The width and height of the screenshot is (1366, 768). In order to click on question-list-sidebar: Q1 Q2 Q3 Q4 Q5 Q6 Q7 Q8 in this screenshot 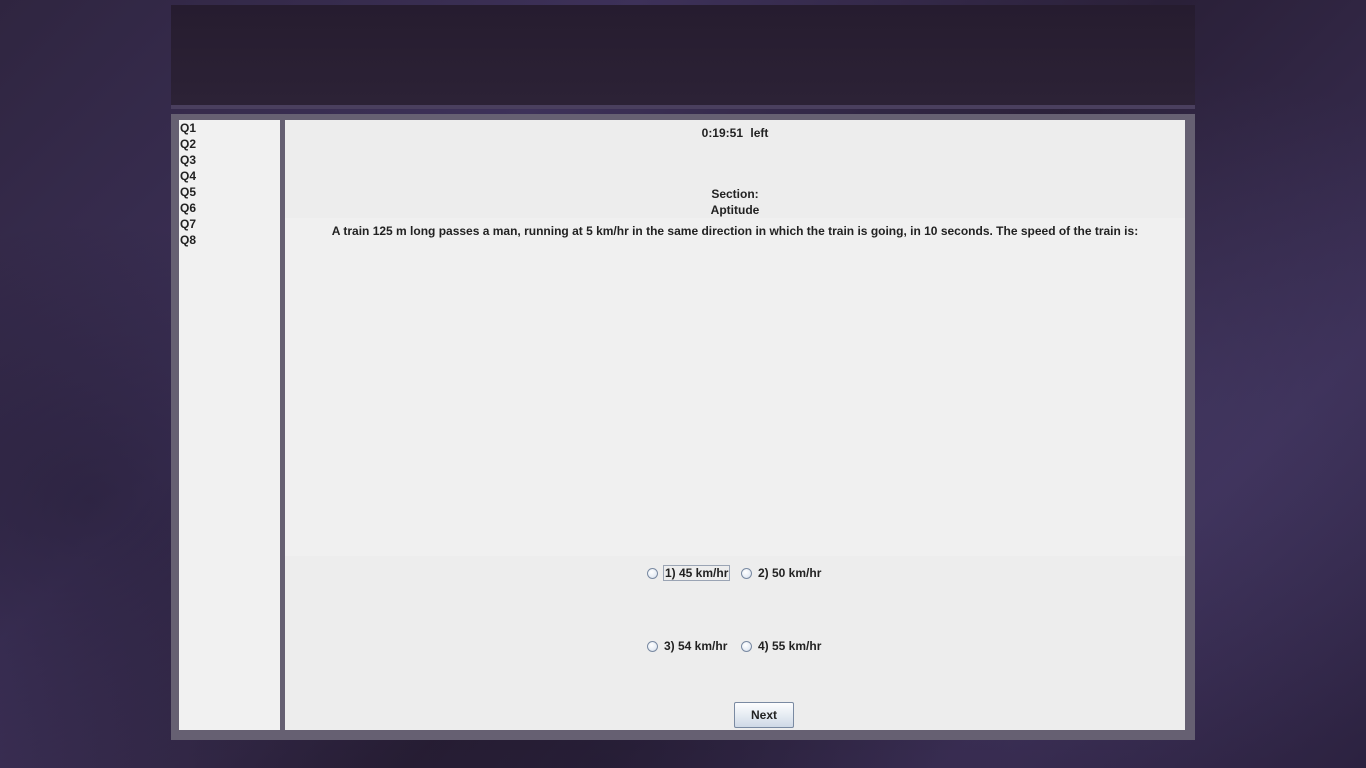, I will do `click(229, 425)`.